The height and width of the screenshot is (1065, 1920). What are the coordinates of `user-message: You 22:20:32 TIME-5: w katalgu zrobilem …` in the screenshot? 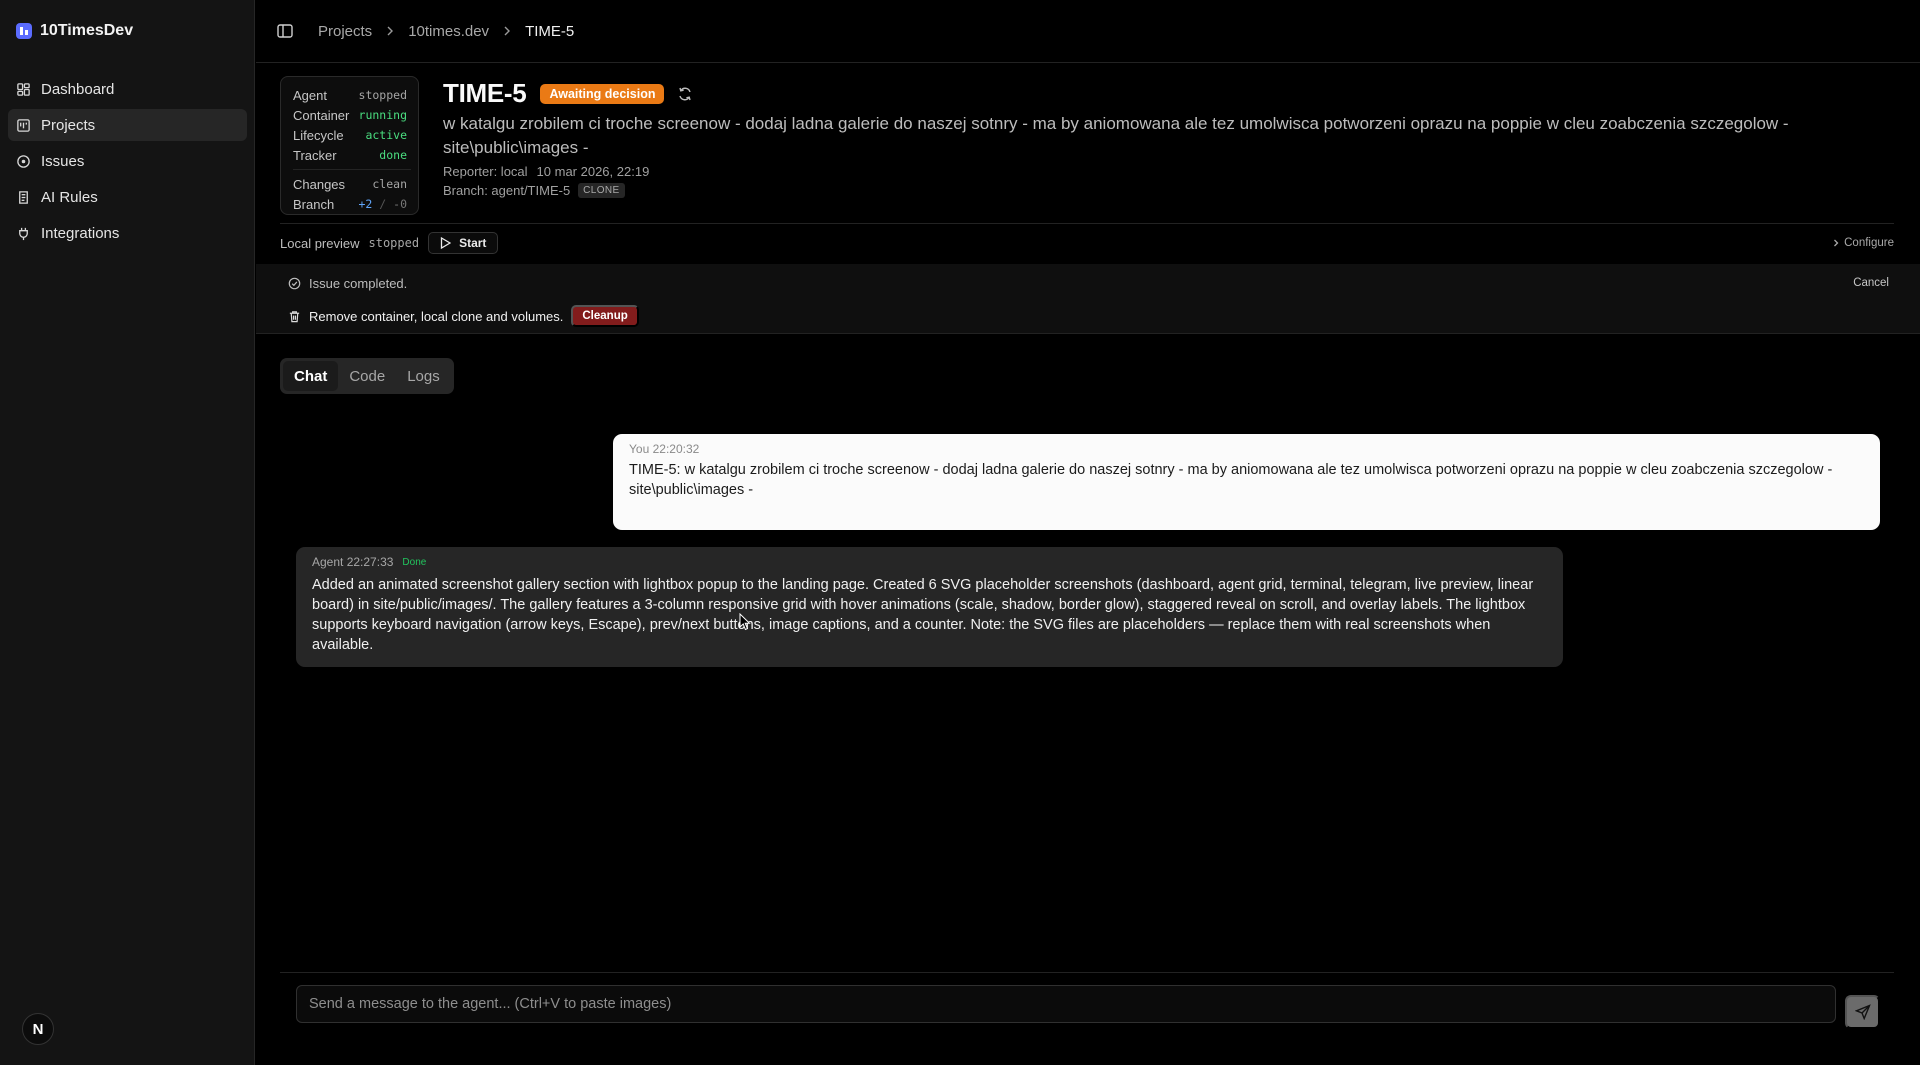 It's located at (1246, 482).